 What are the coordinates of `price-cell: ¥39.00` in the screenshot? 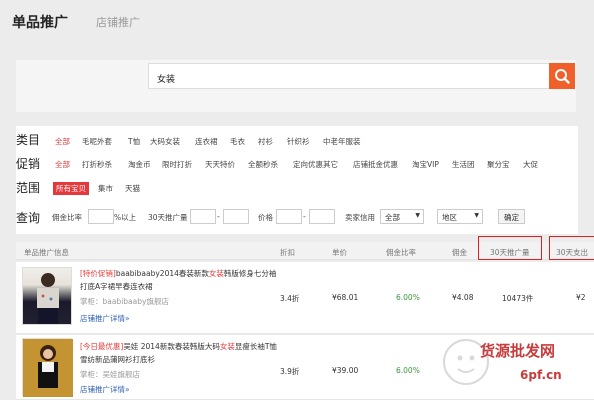 It's located at (345, 370).